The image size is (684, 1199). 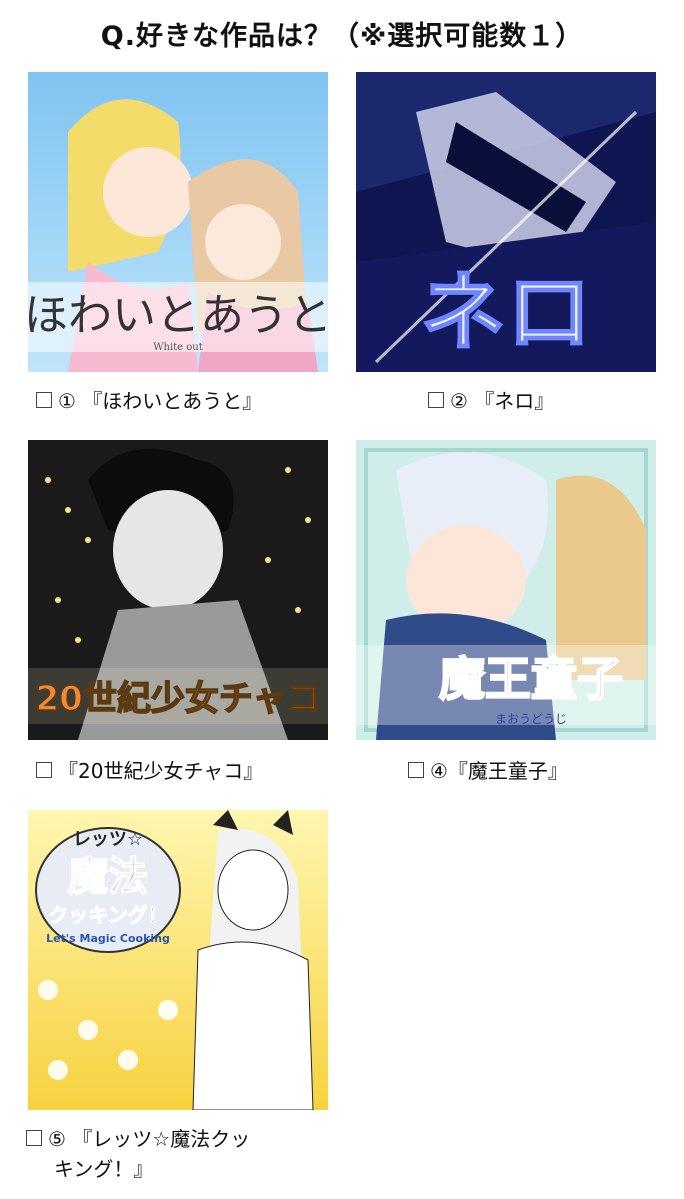 What do you see at coordinates (531, 679) in the screenshot?
I see `cover-title-text: 魔王童子` at bounding box center [531, 679].